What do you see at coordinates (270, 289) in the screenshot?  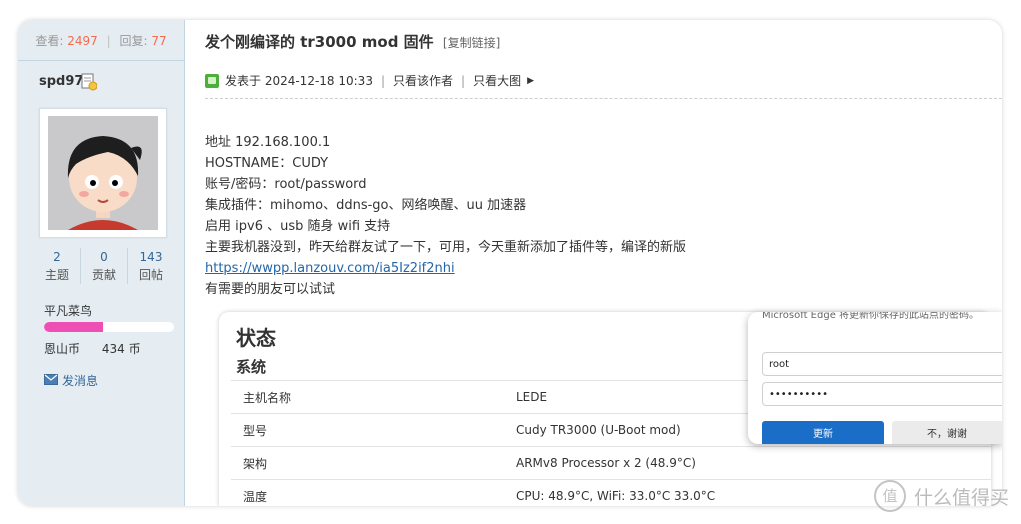 I see `post-line: 有需要的朋友可以试试` at bounding box center [270, 289].